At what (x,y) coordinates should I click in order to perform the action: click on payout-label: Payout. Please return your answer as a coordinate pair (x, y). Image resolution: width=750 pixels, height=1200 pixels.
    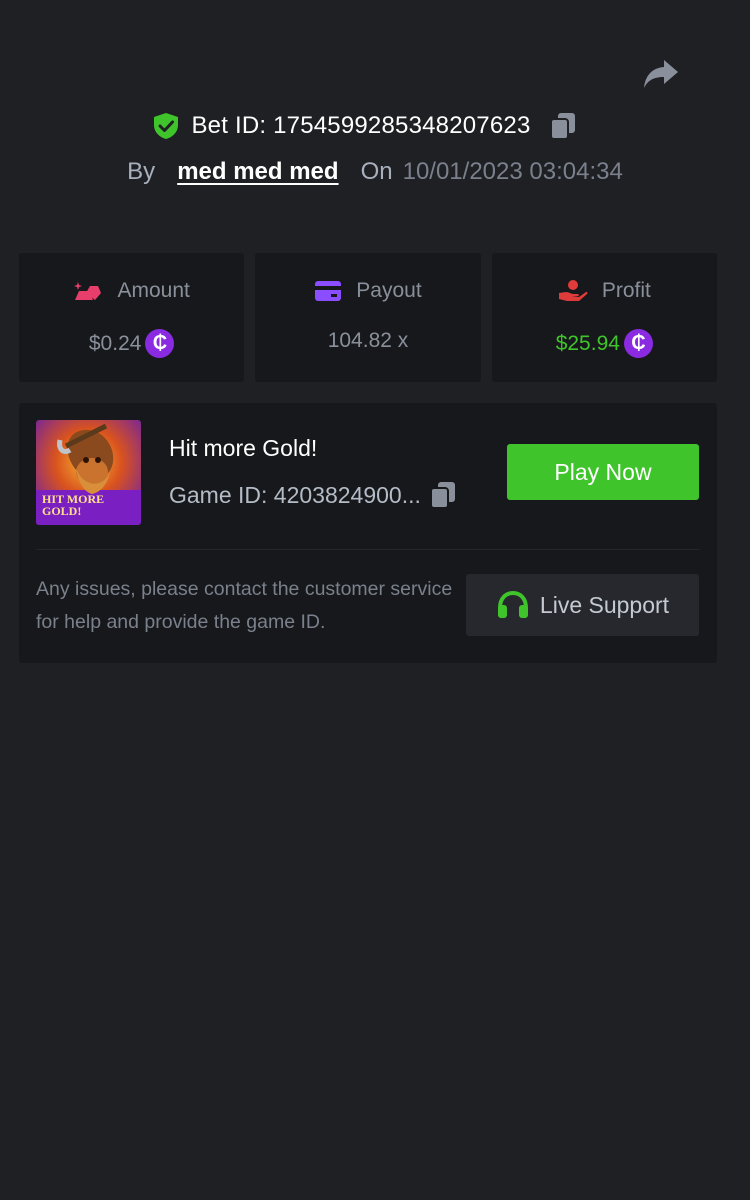
    Looking at the image, I should click on (389, 290).